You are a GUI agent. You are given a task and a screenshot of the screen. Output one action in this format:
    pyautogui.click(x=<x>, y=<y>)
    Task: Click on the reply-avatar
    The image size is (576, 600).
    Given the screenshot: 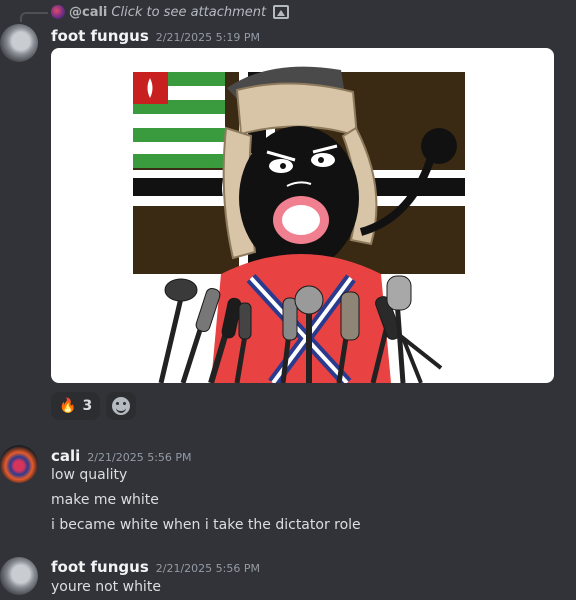 What is the action you would take?
    pyautogui.click(x=58, y=12)
    